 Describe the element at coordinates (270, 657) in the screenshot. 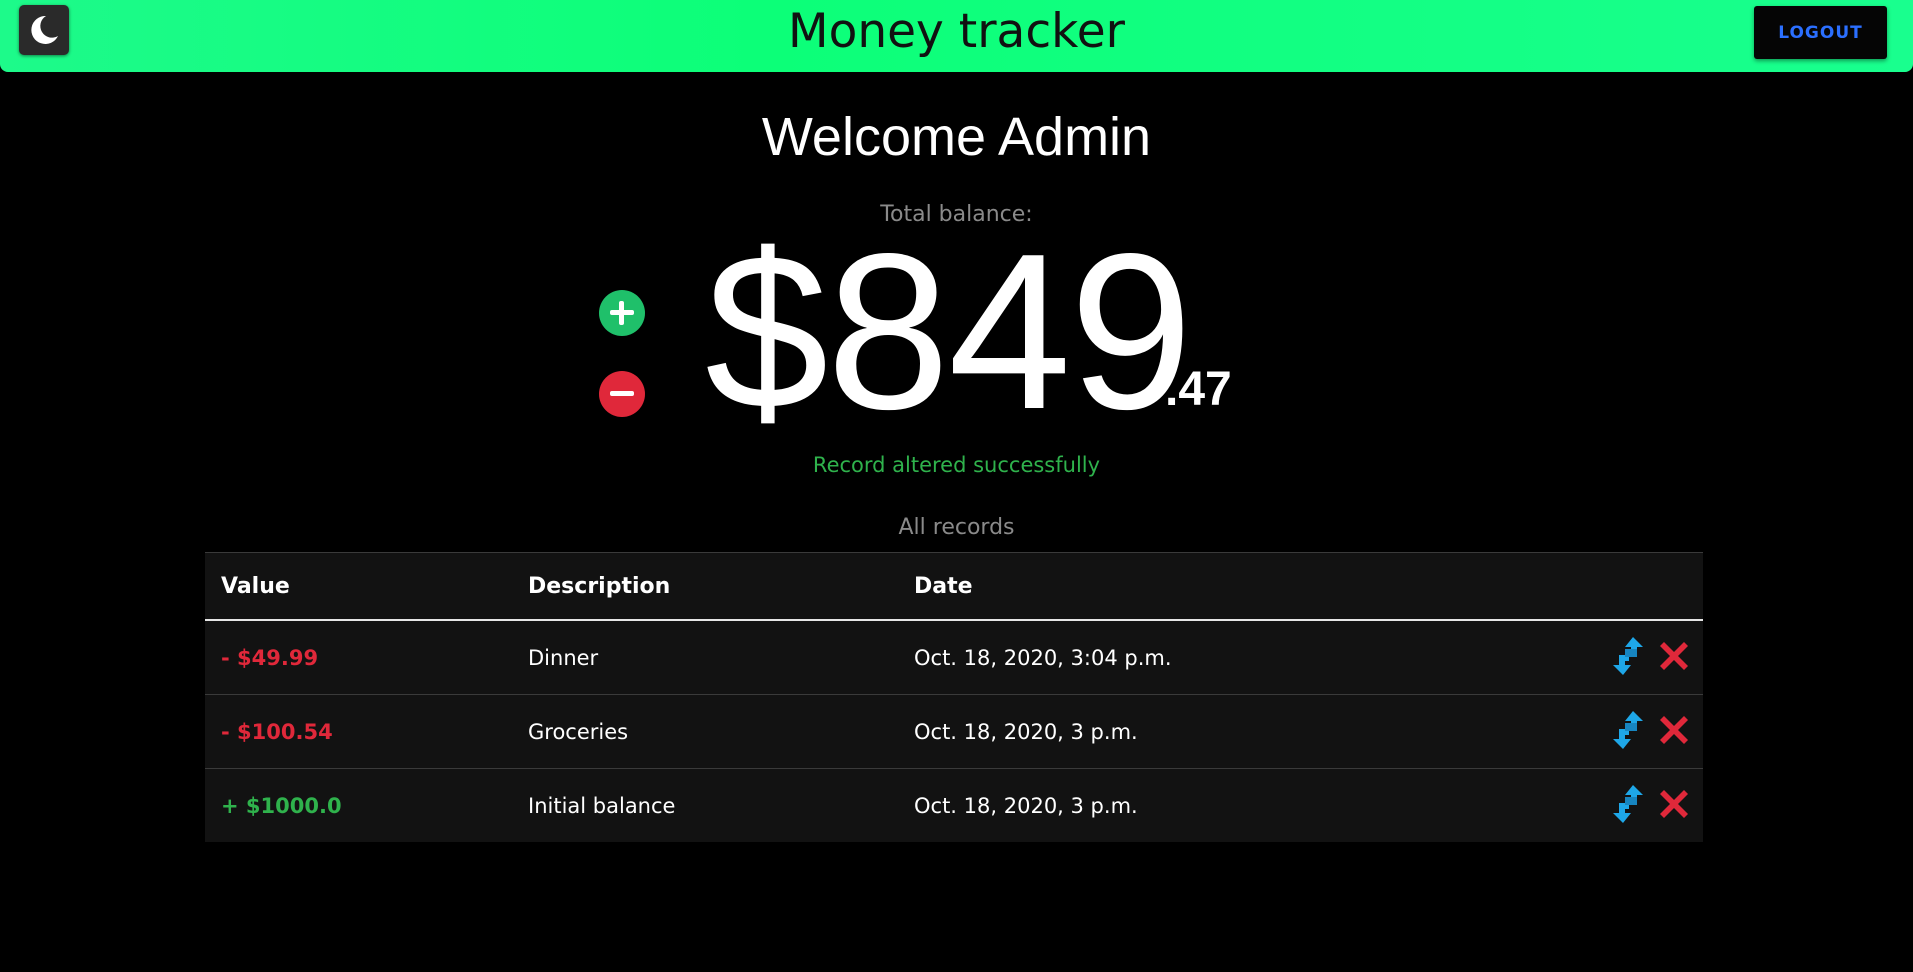

I see `record-value: - $49.99` at that location.